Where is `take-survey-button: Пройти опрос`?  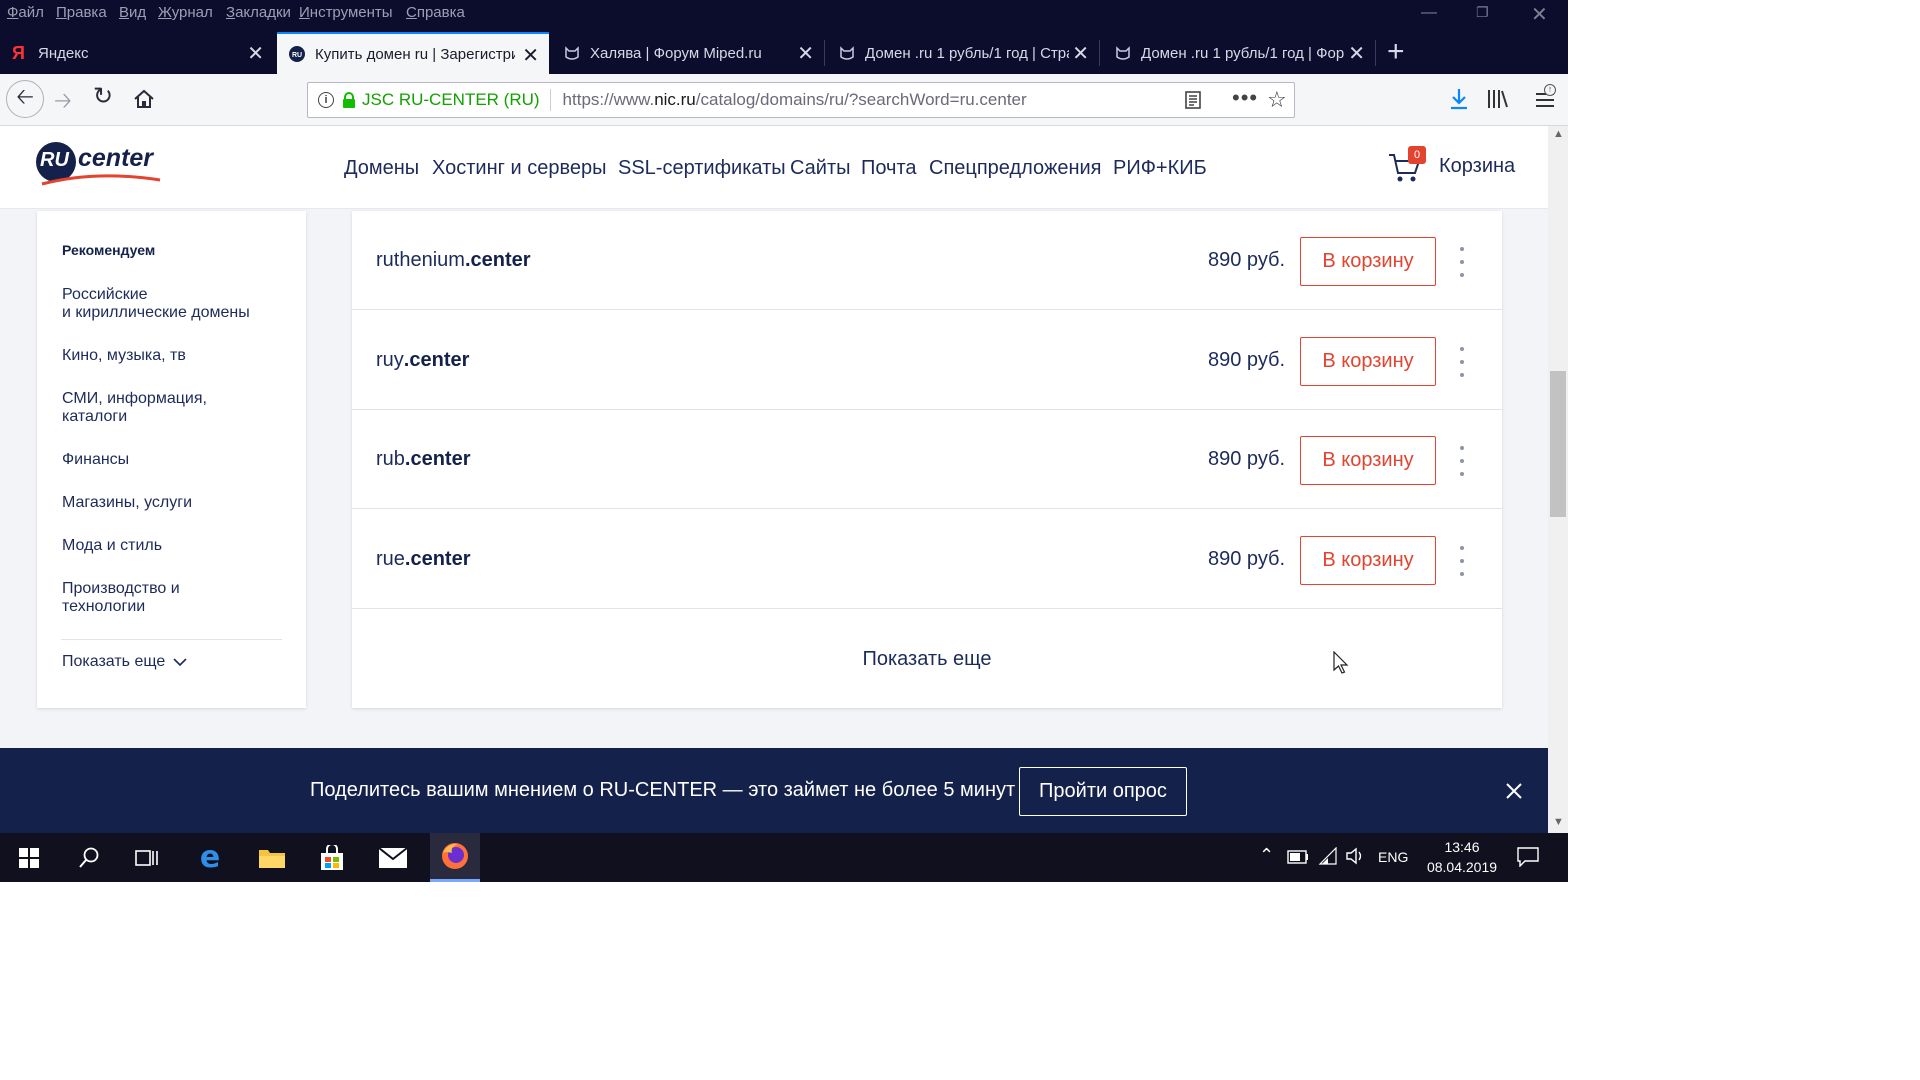
take-survey-button: Пройти опрос is located at coordinates (1103, 791).